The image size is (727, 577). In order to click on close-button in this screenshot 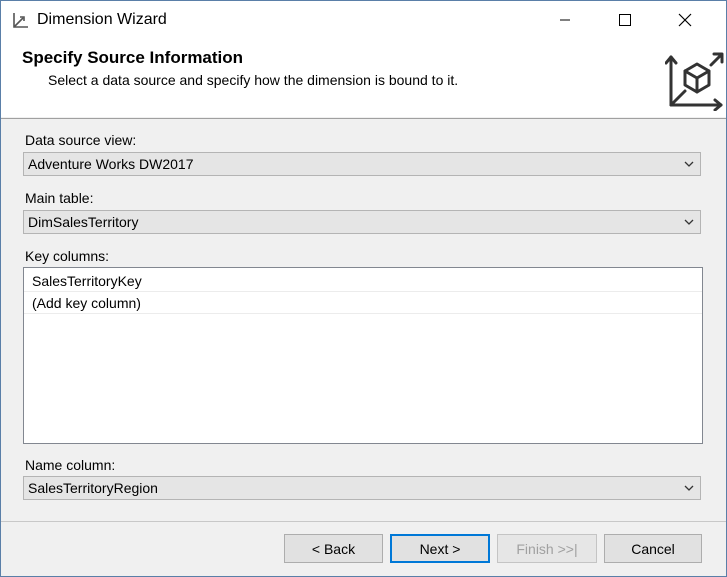, I will do `click(685, 20)`.